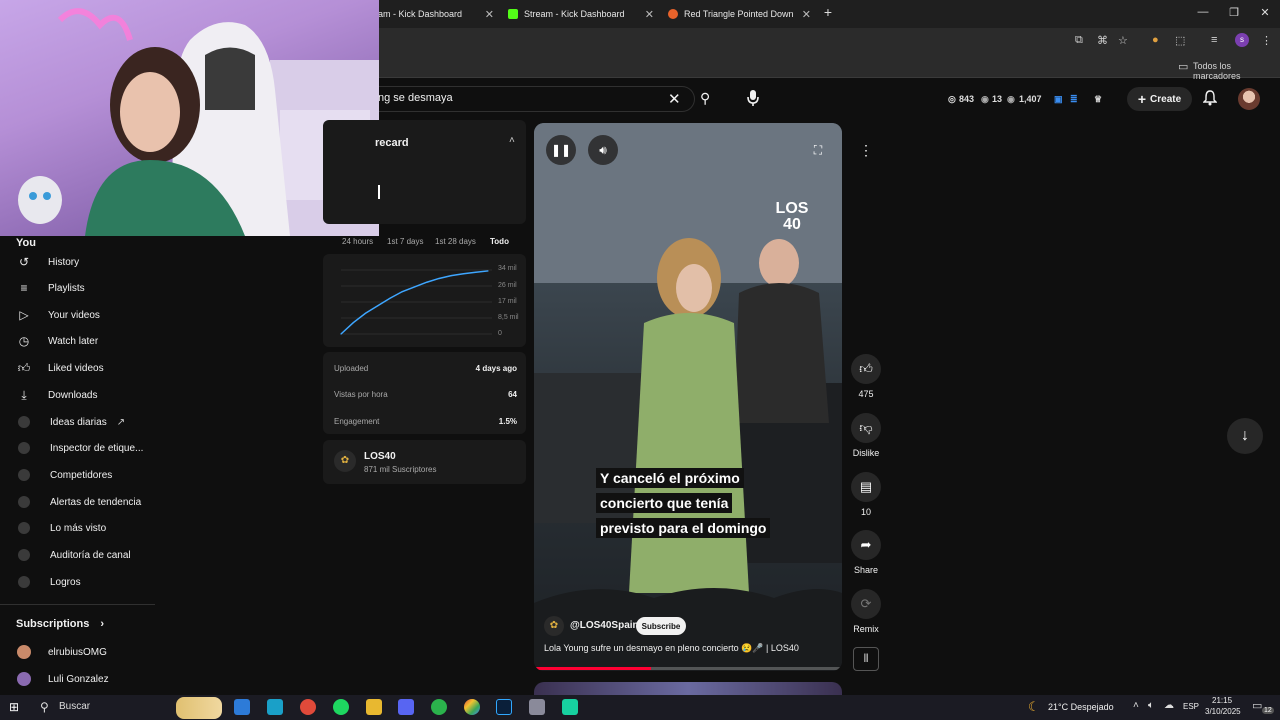 This screenshot has width=1280, height=720. What do you see at coordinates (77, 475) in the screenshot?
I see `sidebar-item-competidores: Competidores` at bounding box center [77, 475].